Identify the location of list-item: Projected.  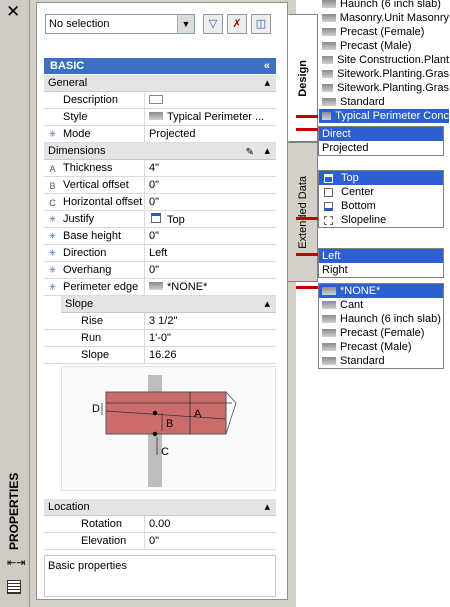
(381, 148).